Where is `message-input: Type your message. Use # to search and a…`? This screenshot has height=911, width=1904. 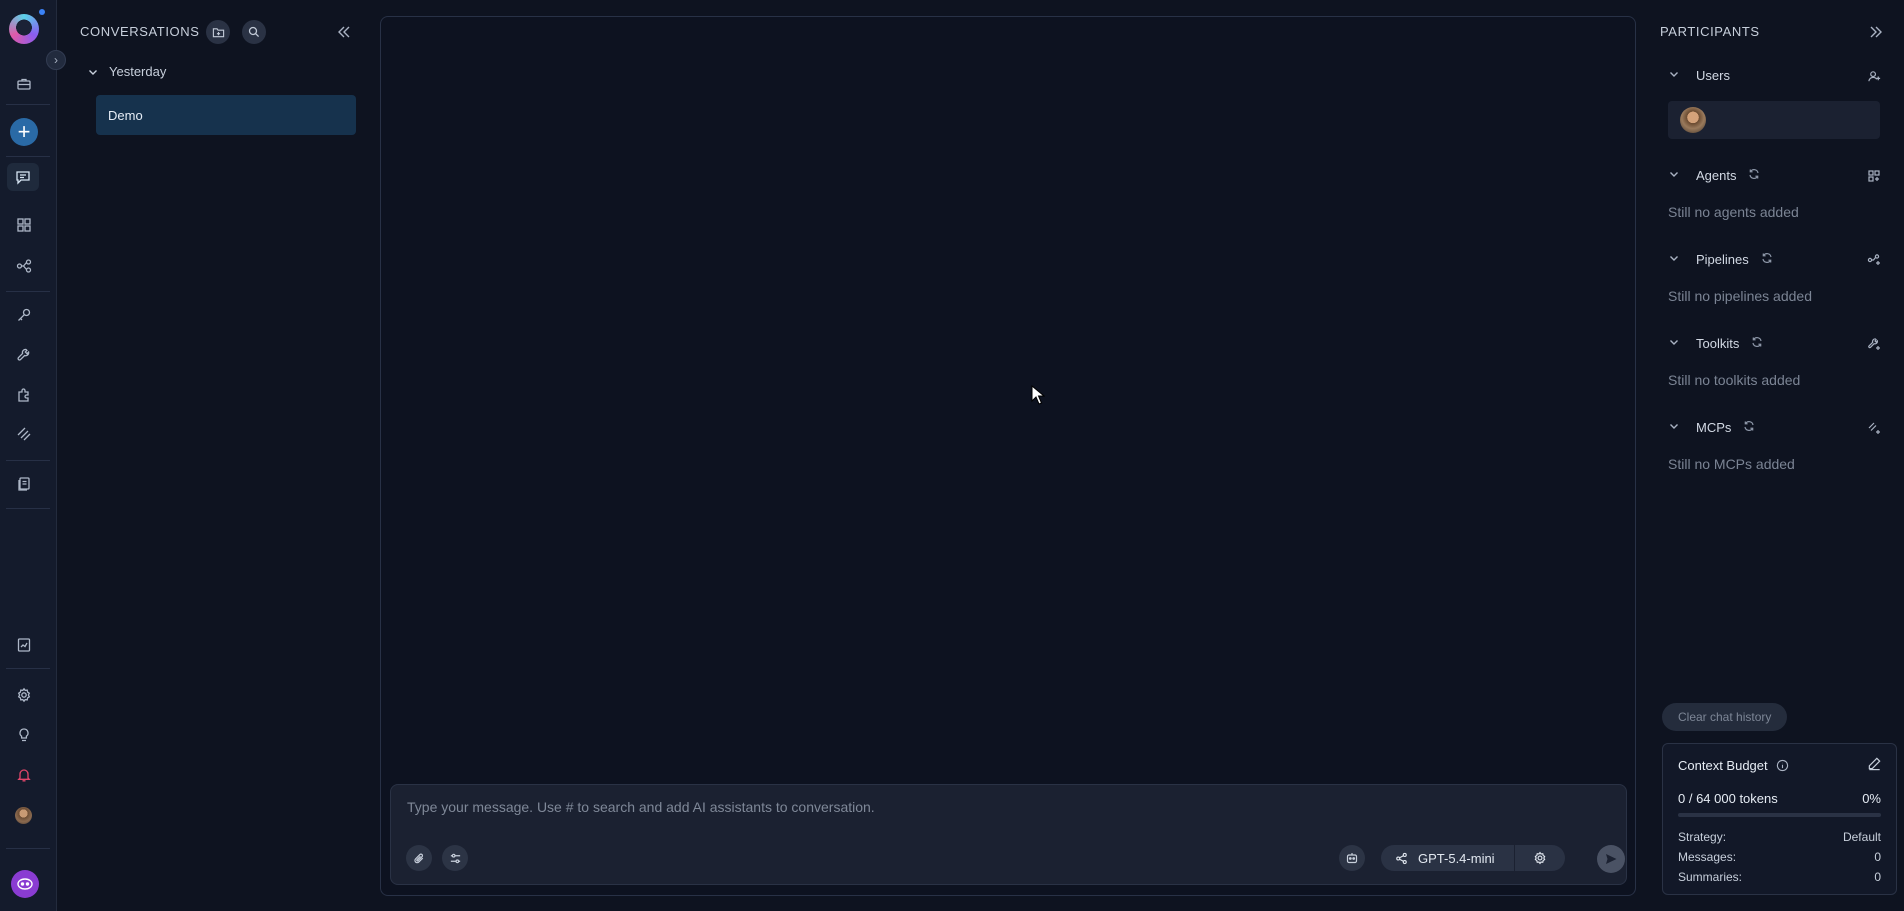 message-input: Type your message. Use # to search and a… is located at coordinates (641, 807).